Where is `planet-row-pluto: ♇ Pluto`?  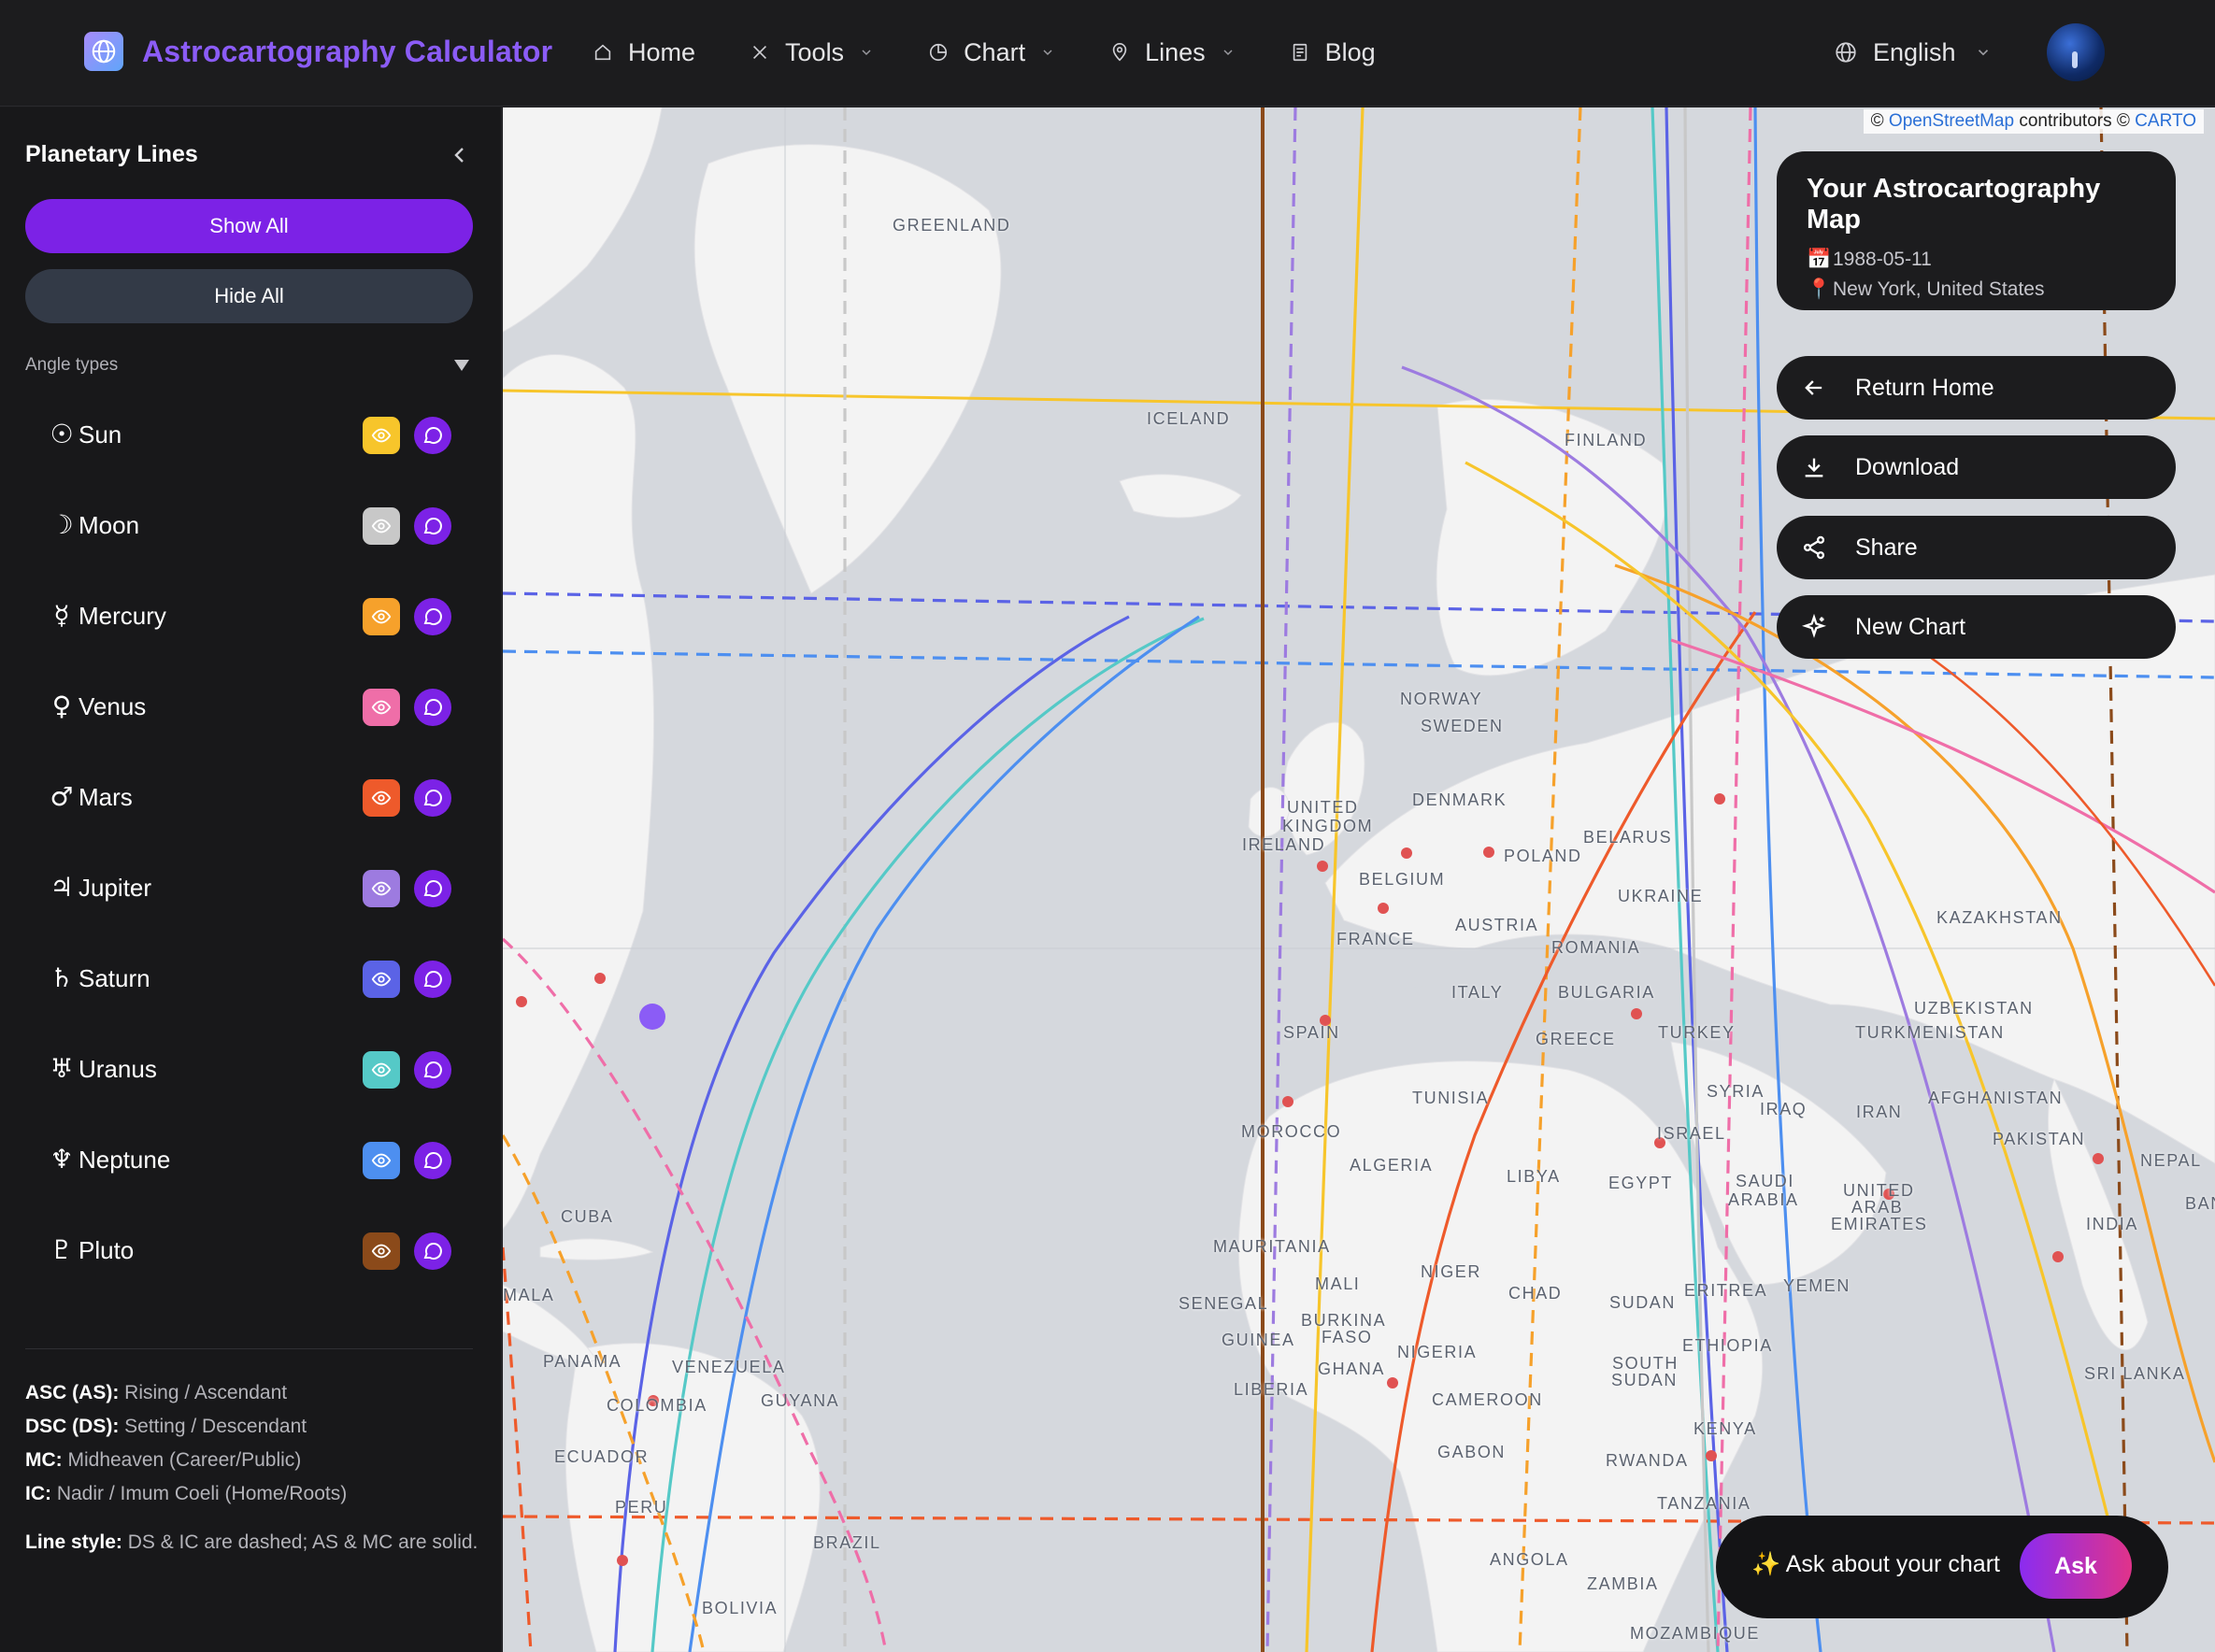 planet-row-pluto: ♇ Pluto is located at coordinates (251, 1250).